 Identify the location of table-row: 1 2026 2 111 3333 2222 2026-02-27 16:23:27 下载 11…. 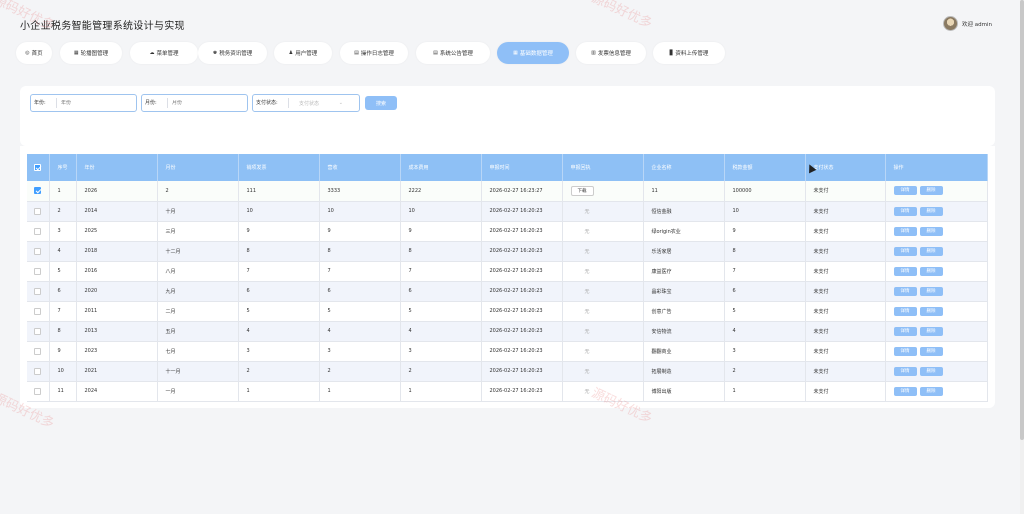
(507, 191).